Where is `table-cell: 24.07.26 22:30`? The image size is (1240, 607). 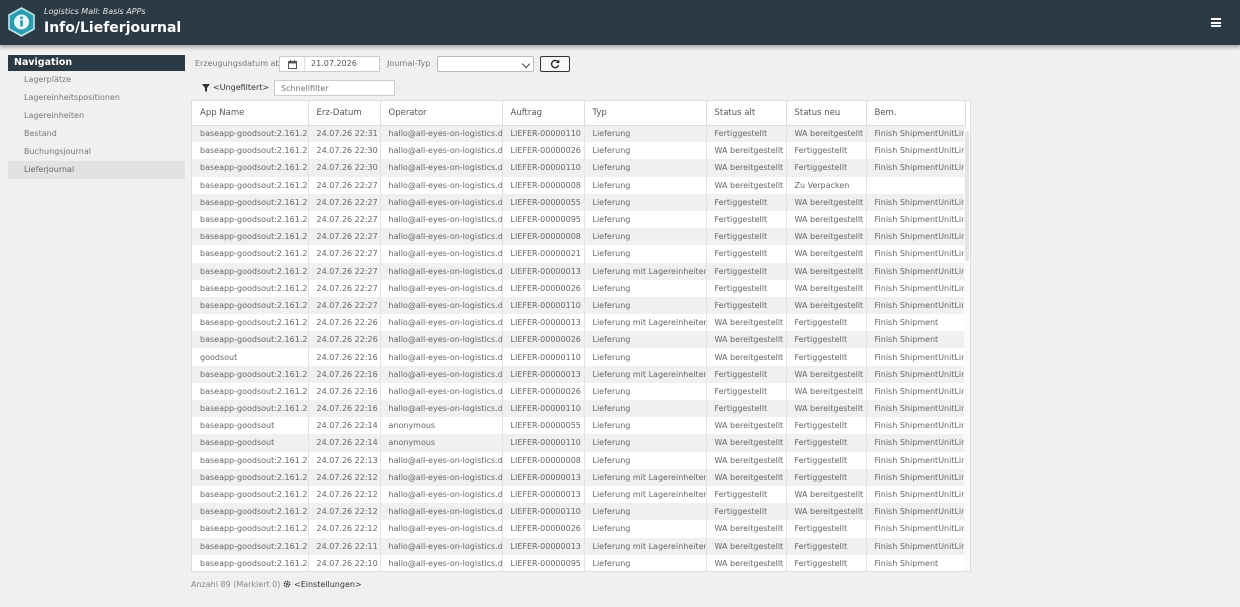 table-cell: 24.07.26 22:30 is located at coordinates (344, 151).